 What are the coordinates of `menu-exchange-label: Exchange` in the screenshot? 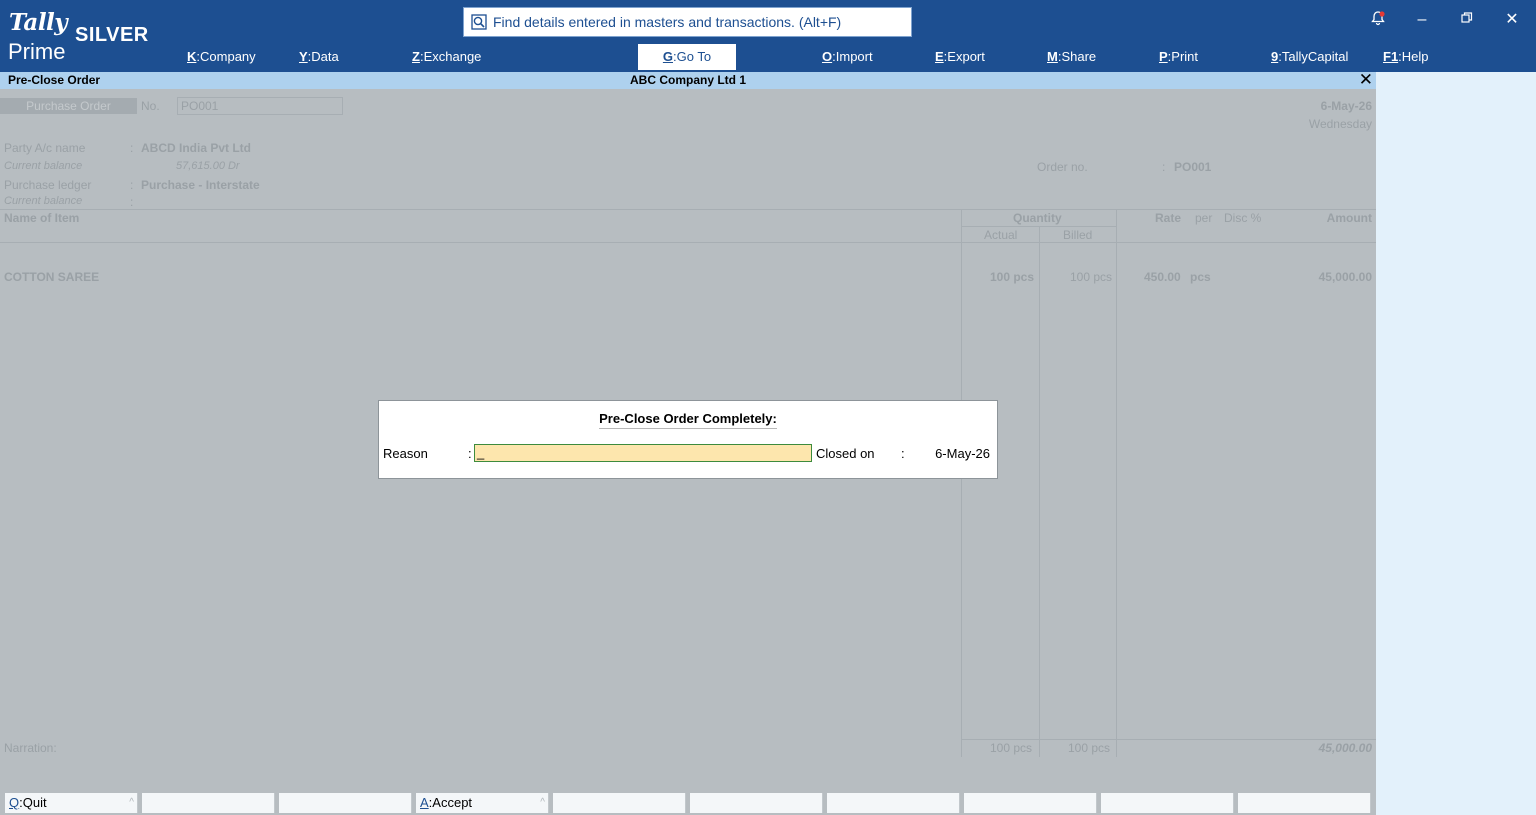 It's located at (452, 56).